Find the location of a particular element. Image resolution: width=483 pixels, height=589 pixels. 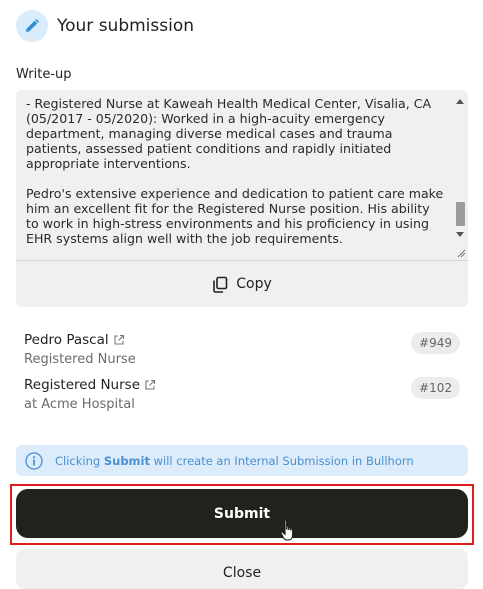

info-icon is located at coordinates (34, 460).